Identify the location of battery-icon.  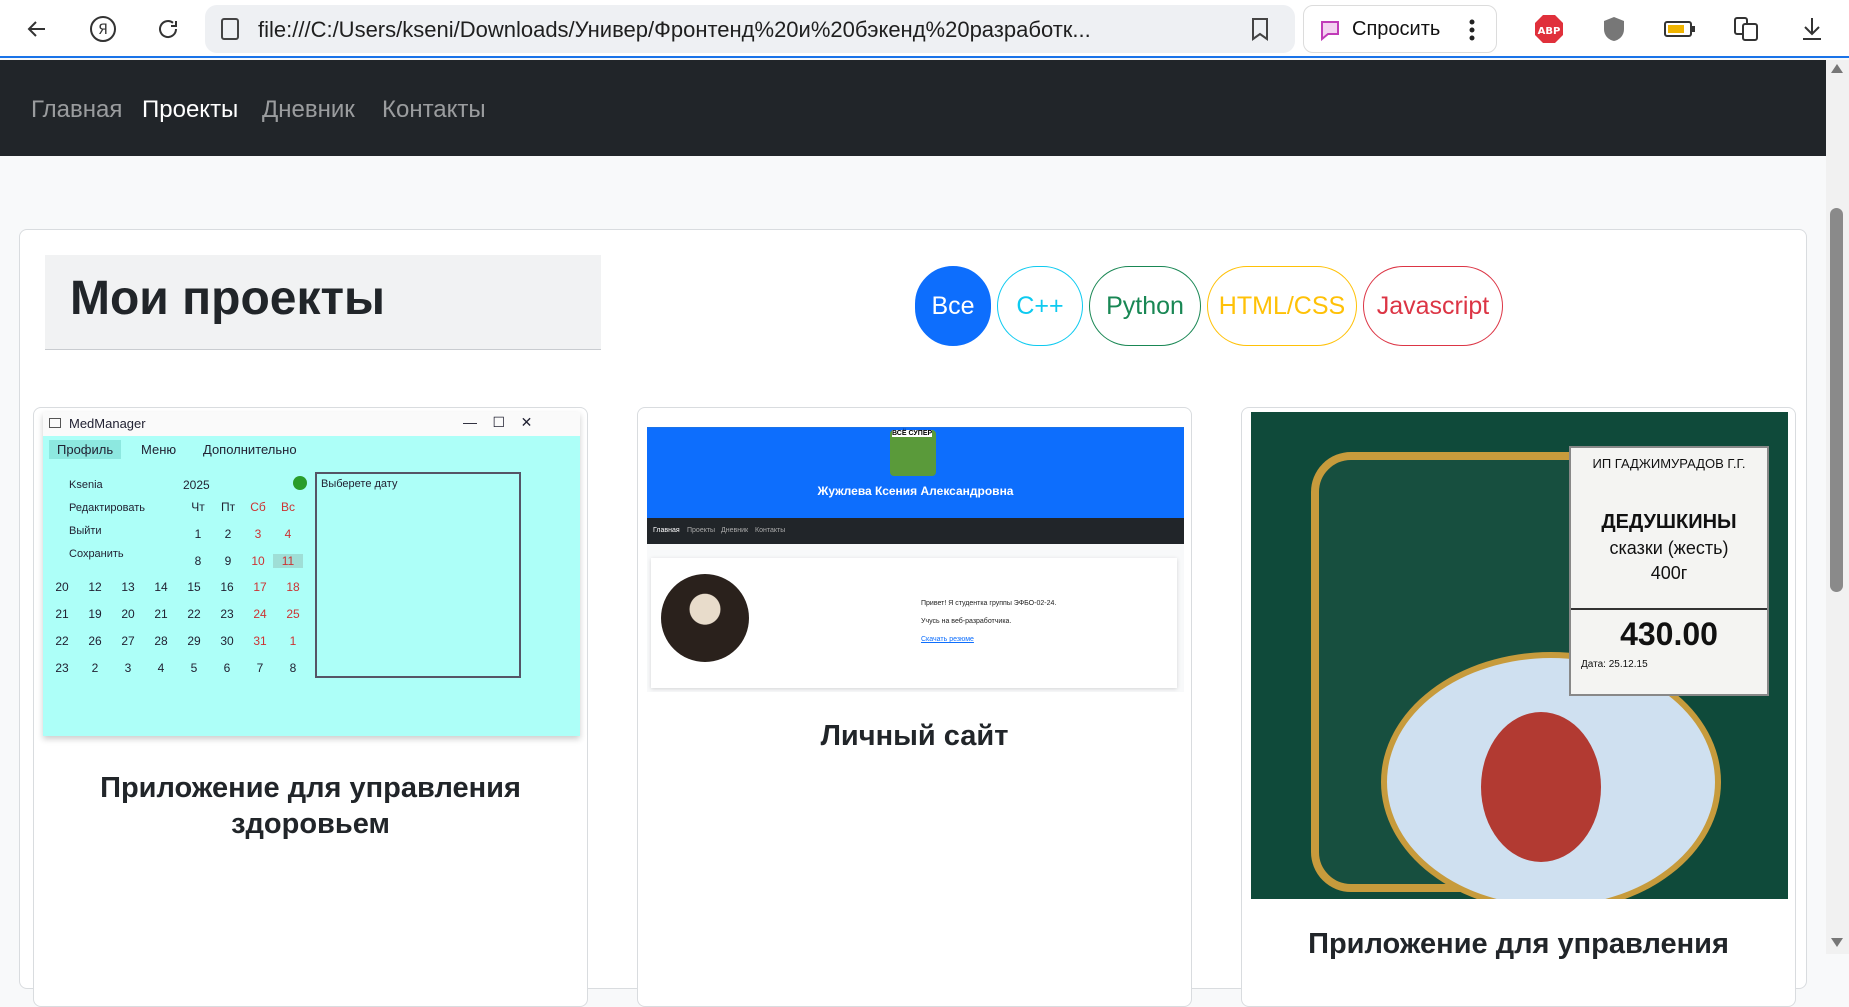
(1680, 29).